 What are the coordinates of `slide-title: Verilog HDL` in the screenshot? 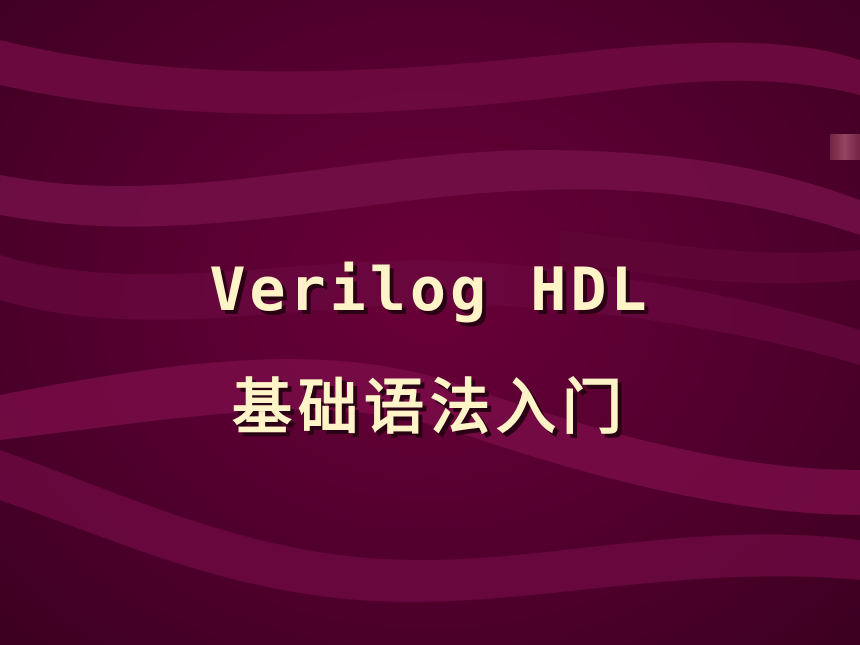 It's located at (430, 290).